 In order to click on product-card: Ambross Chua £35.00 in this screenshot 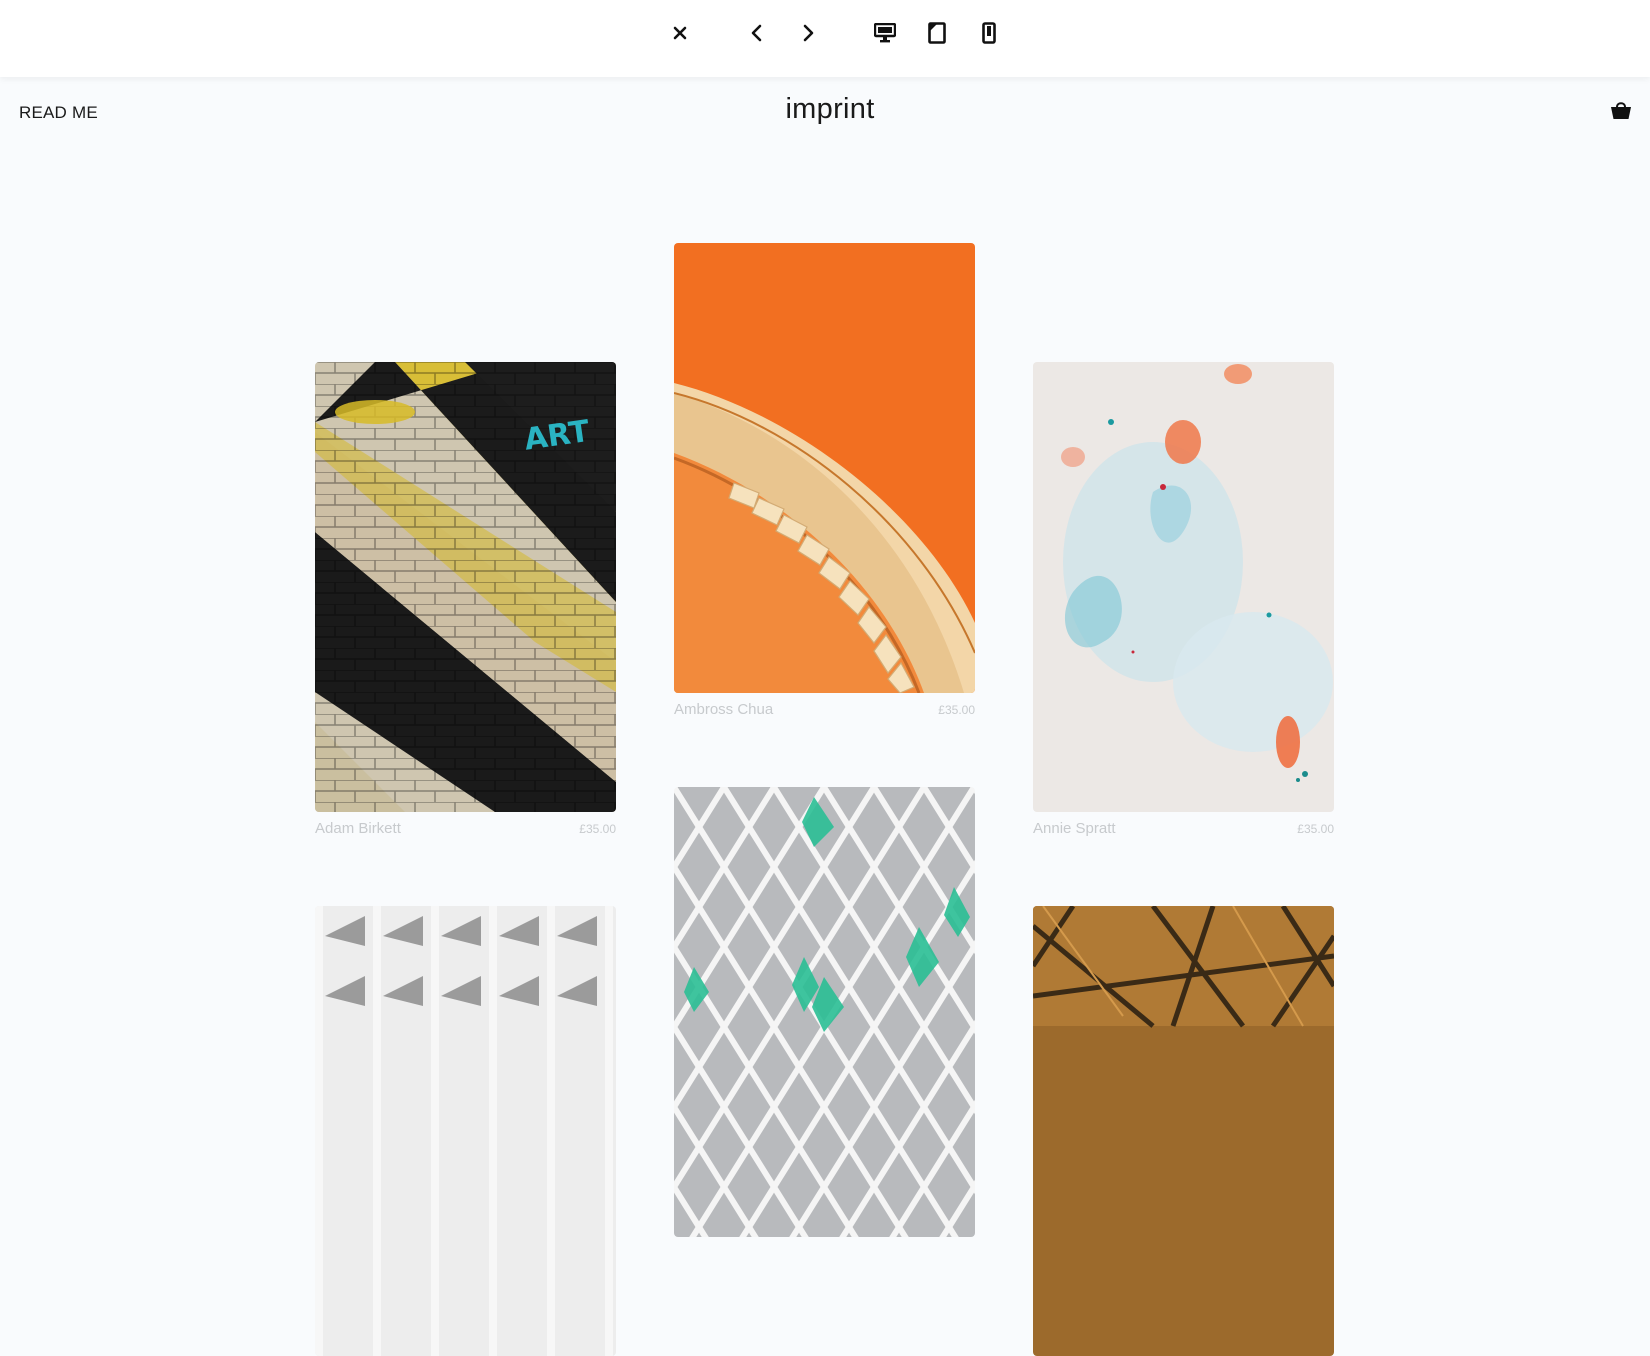, I will do `click(824, 480)`.